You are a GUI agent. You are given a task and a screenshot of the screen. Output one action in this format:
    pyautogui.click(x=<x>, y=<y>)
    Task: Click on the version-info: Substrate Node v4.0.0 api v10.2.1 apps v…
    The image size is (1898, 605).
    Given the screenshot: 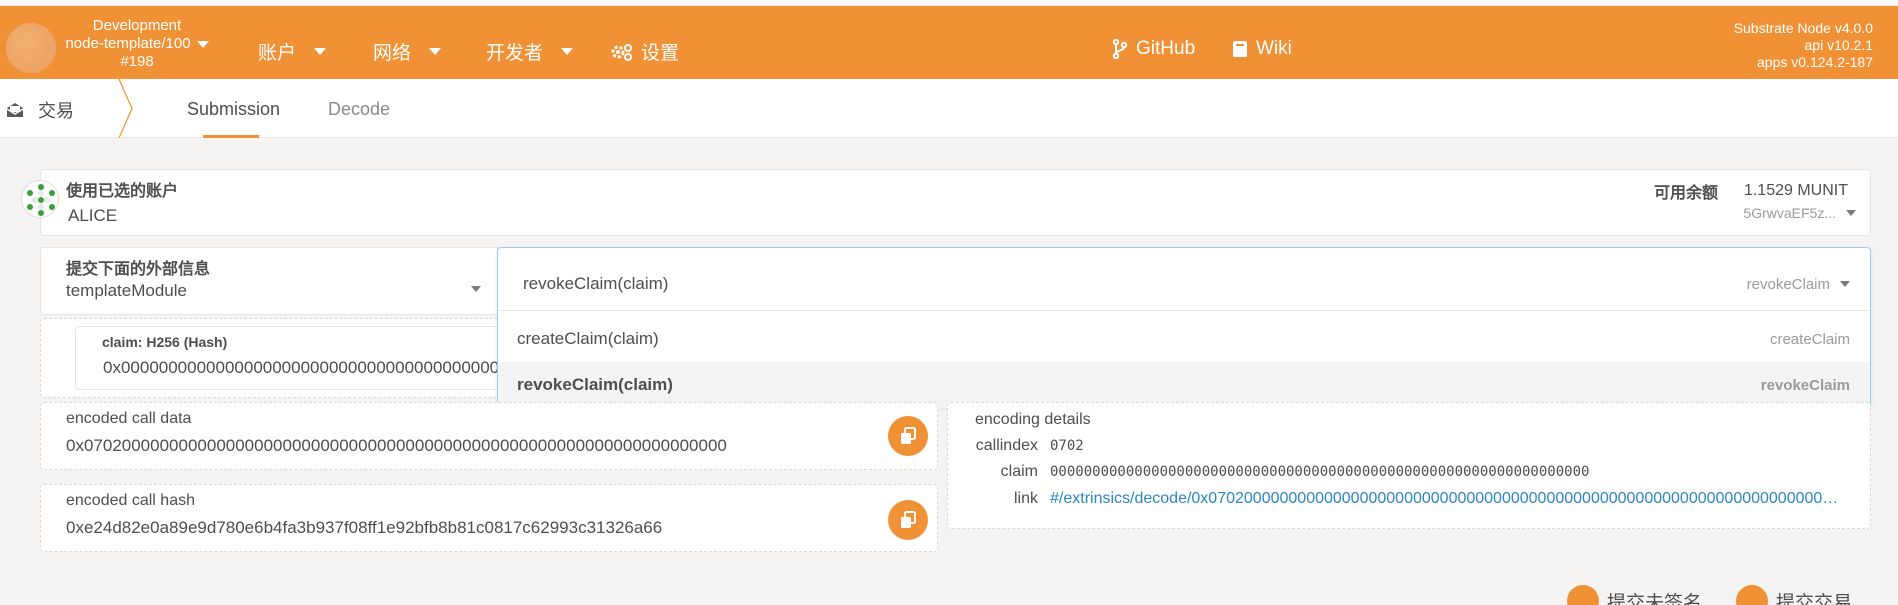 What is the action you would take?
    pyautogui.click(x=1803, y=45)
    